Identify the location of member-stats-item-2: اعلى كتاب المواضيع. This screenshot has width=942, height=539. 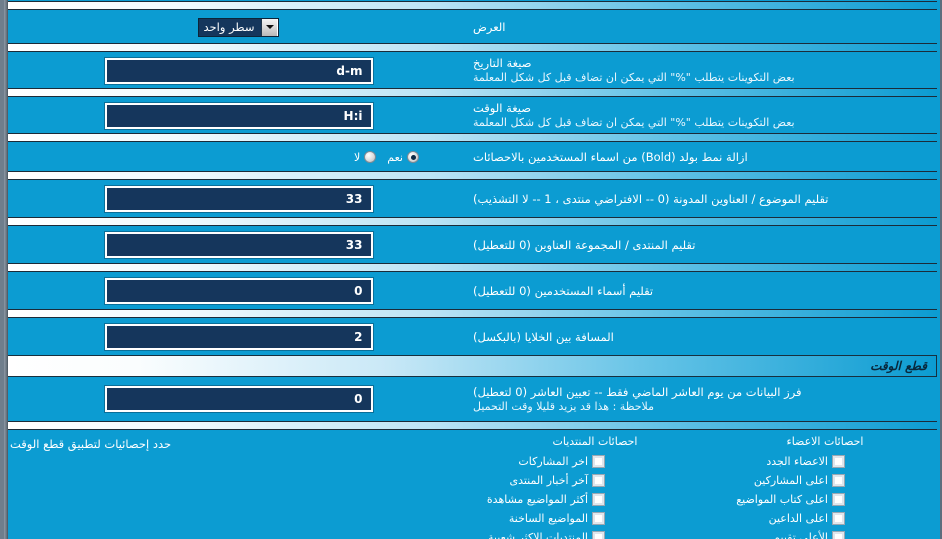
(825, 499).